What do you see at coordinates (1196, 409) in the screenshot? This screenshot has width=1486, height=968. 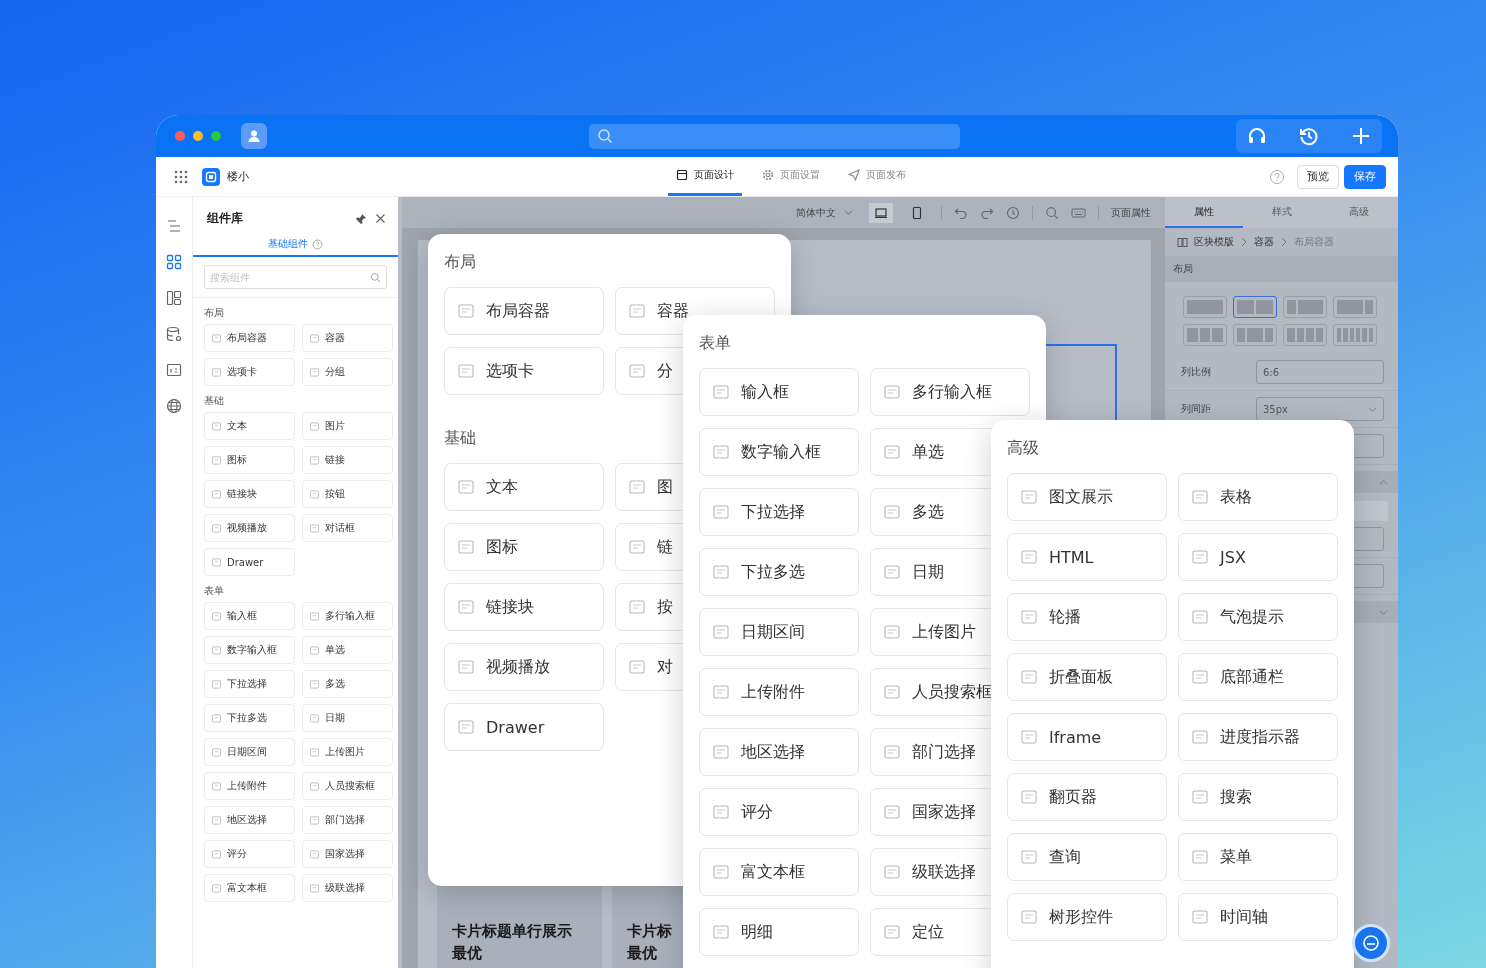 I see `field-label: 列间距` at bounding box center [1196, 409].